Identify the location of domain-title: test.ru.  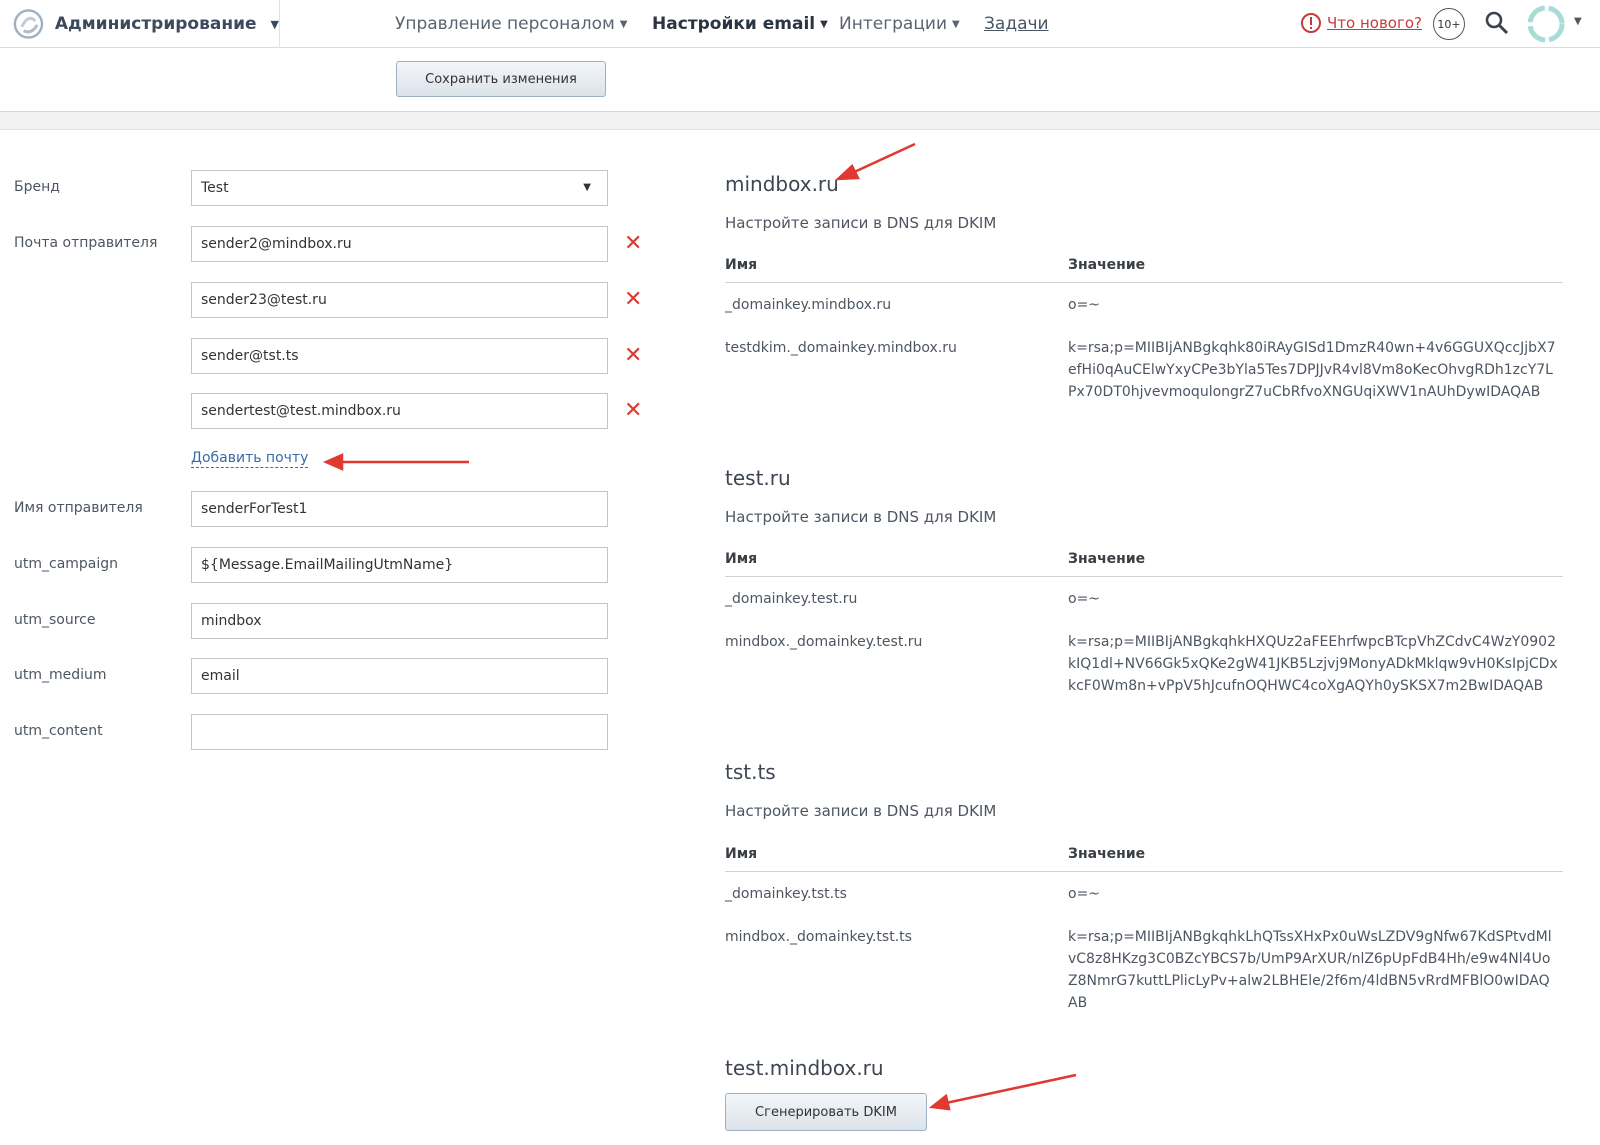
(758, 478).